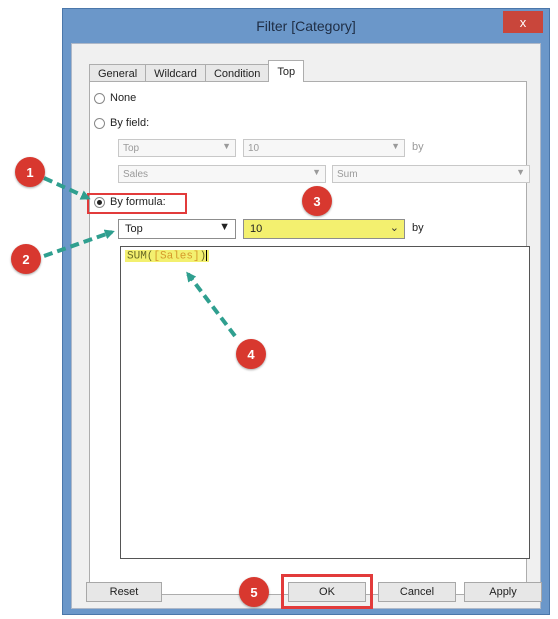 Image resolution: width=558 pixels, height=619 pixels. Describe the element at coordinates (177, 229) in the screenshot. I see `formula-direction-select: Top ▼` at that location.